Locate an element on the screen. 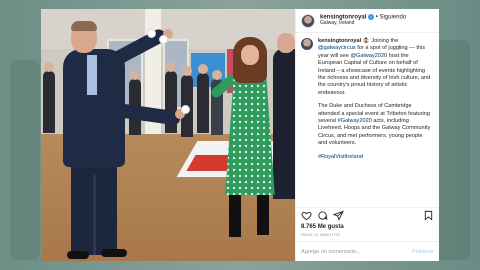 The height and width of the screenshot is (270, 480). share-icon is located at coordinates (338, 215).